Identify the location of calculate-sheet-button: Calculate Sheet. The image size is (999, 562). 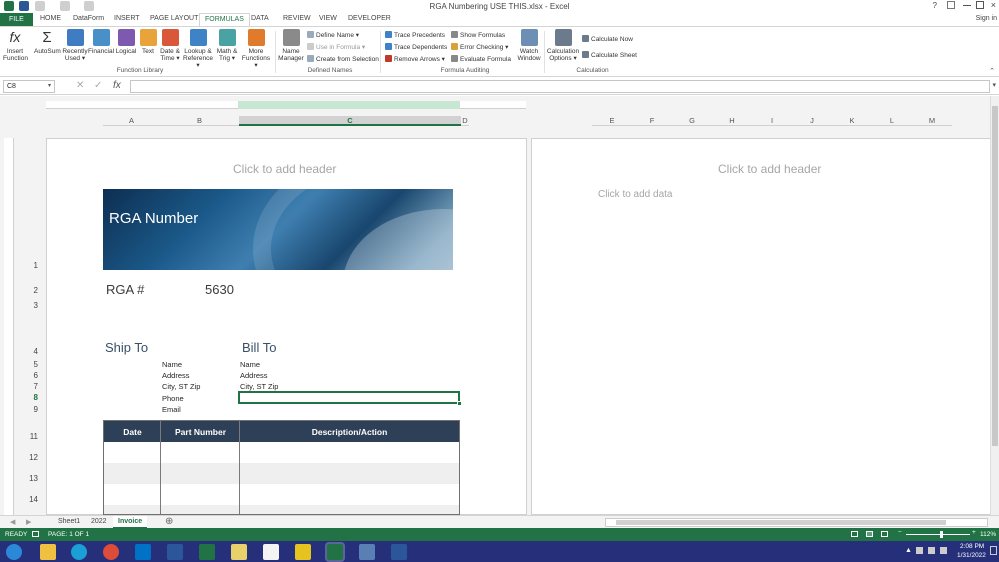
(609, 55).